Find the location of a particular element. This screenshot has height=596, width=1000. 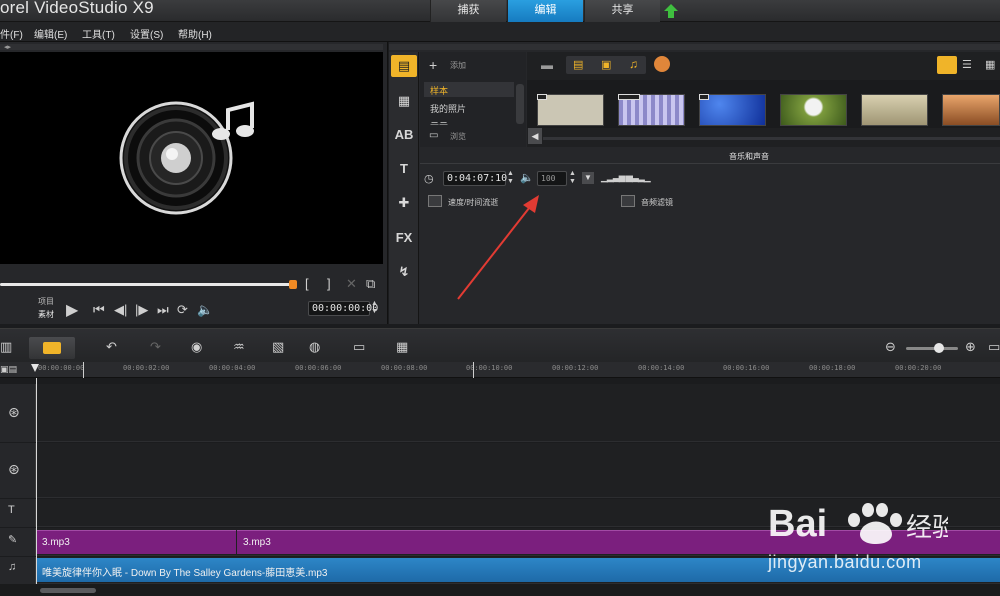

zoom-out-icon: ⊖ is located at coordinates (890, 347).